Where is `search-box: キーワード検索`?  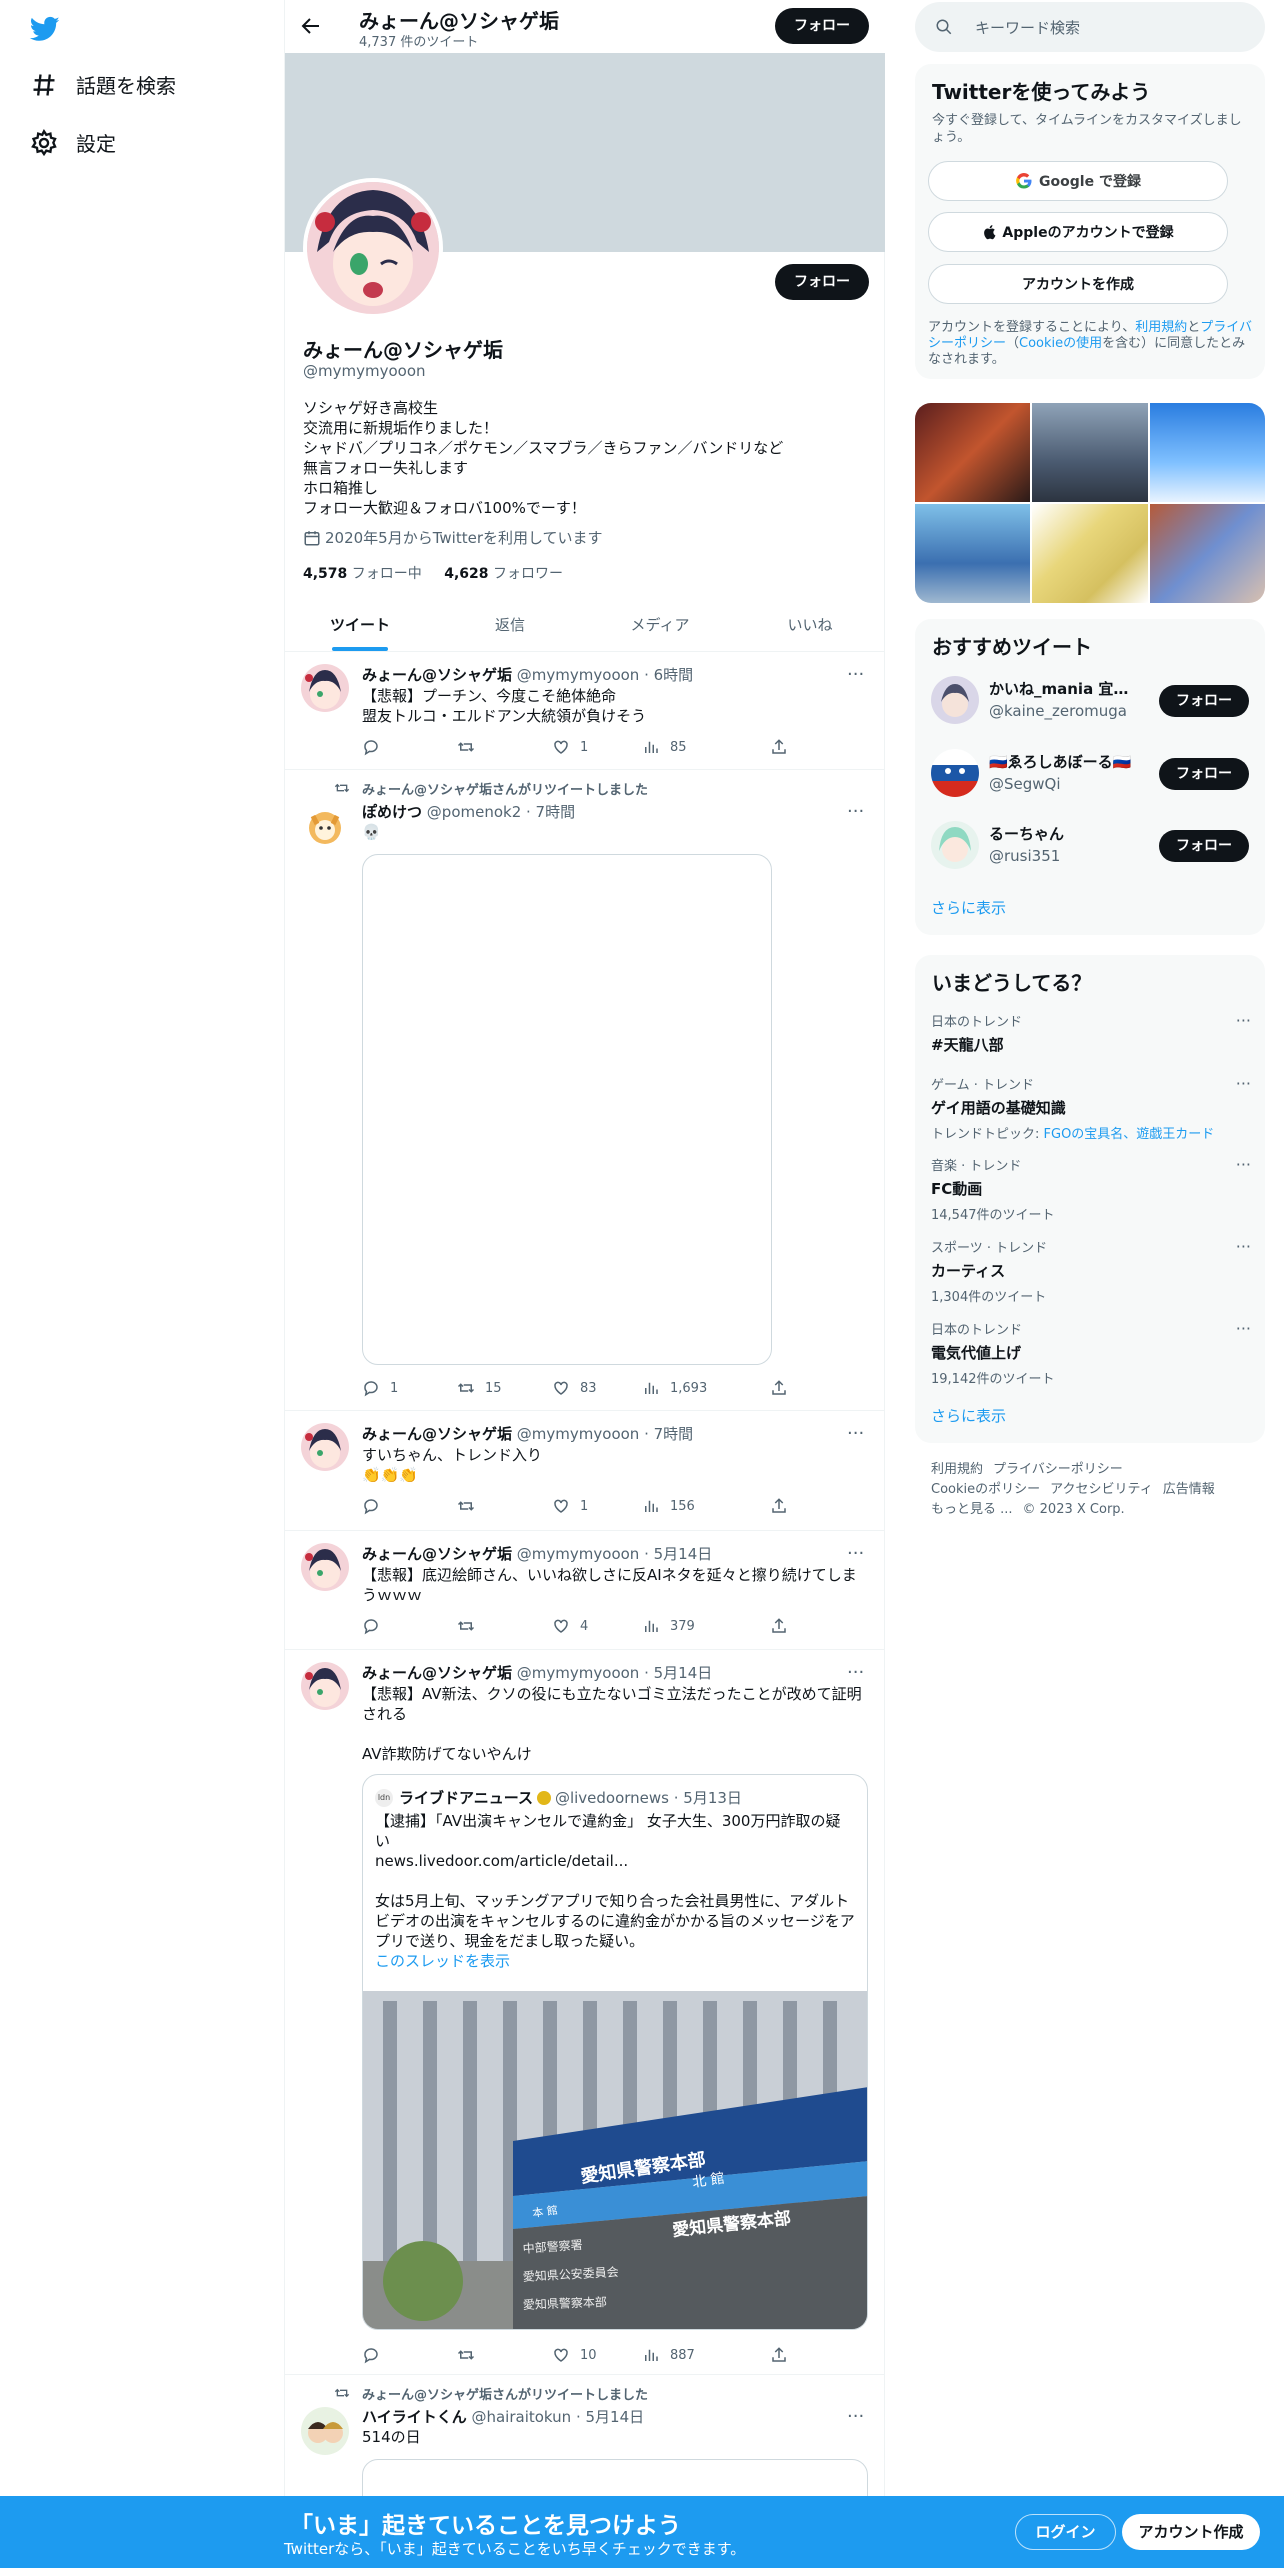 search-box: キーワード検索 is located at coordinates (1090, 27).